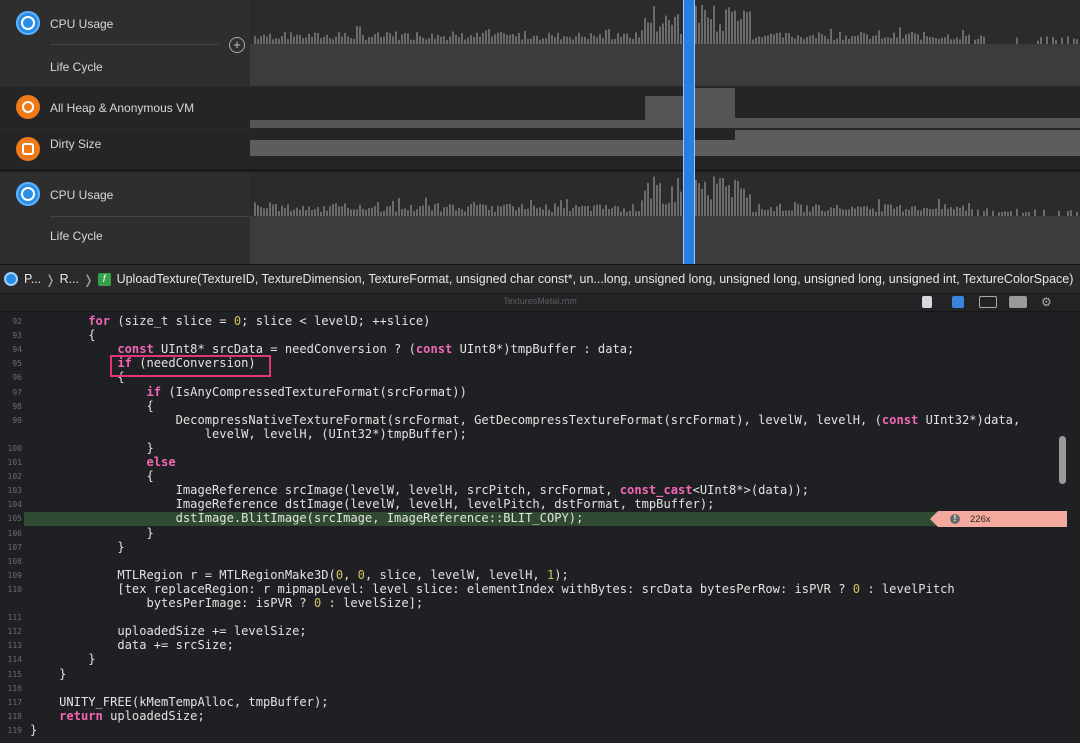  I want to click on chevron-right-icon: ❭, so click(88, 279).